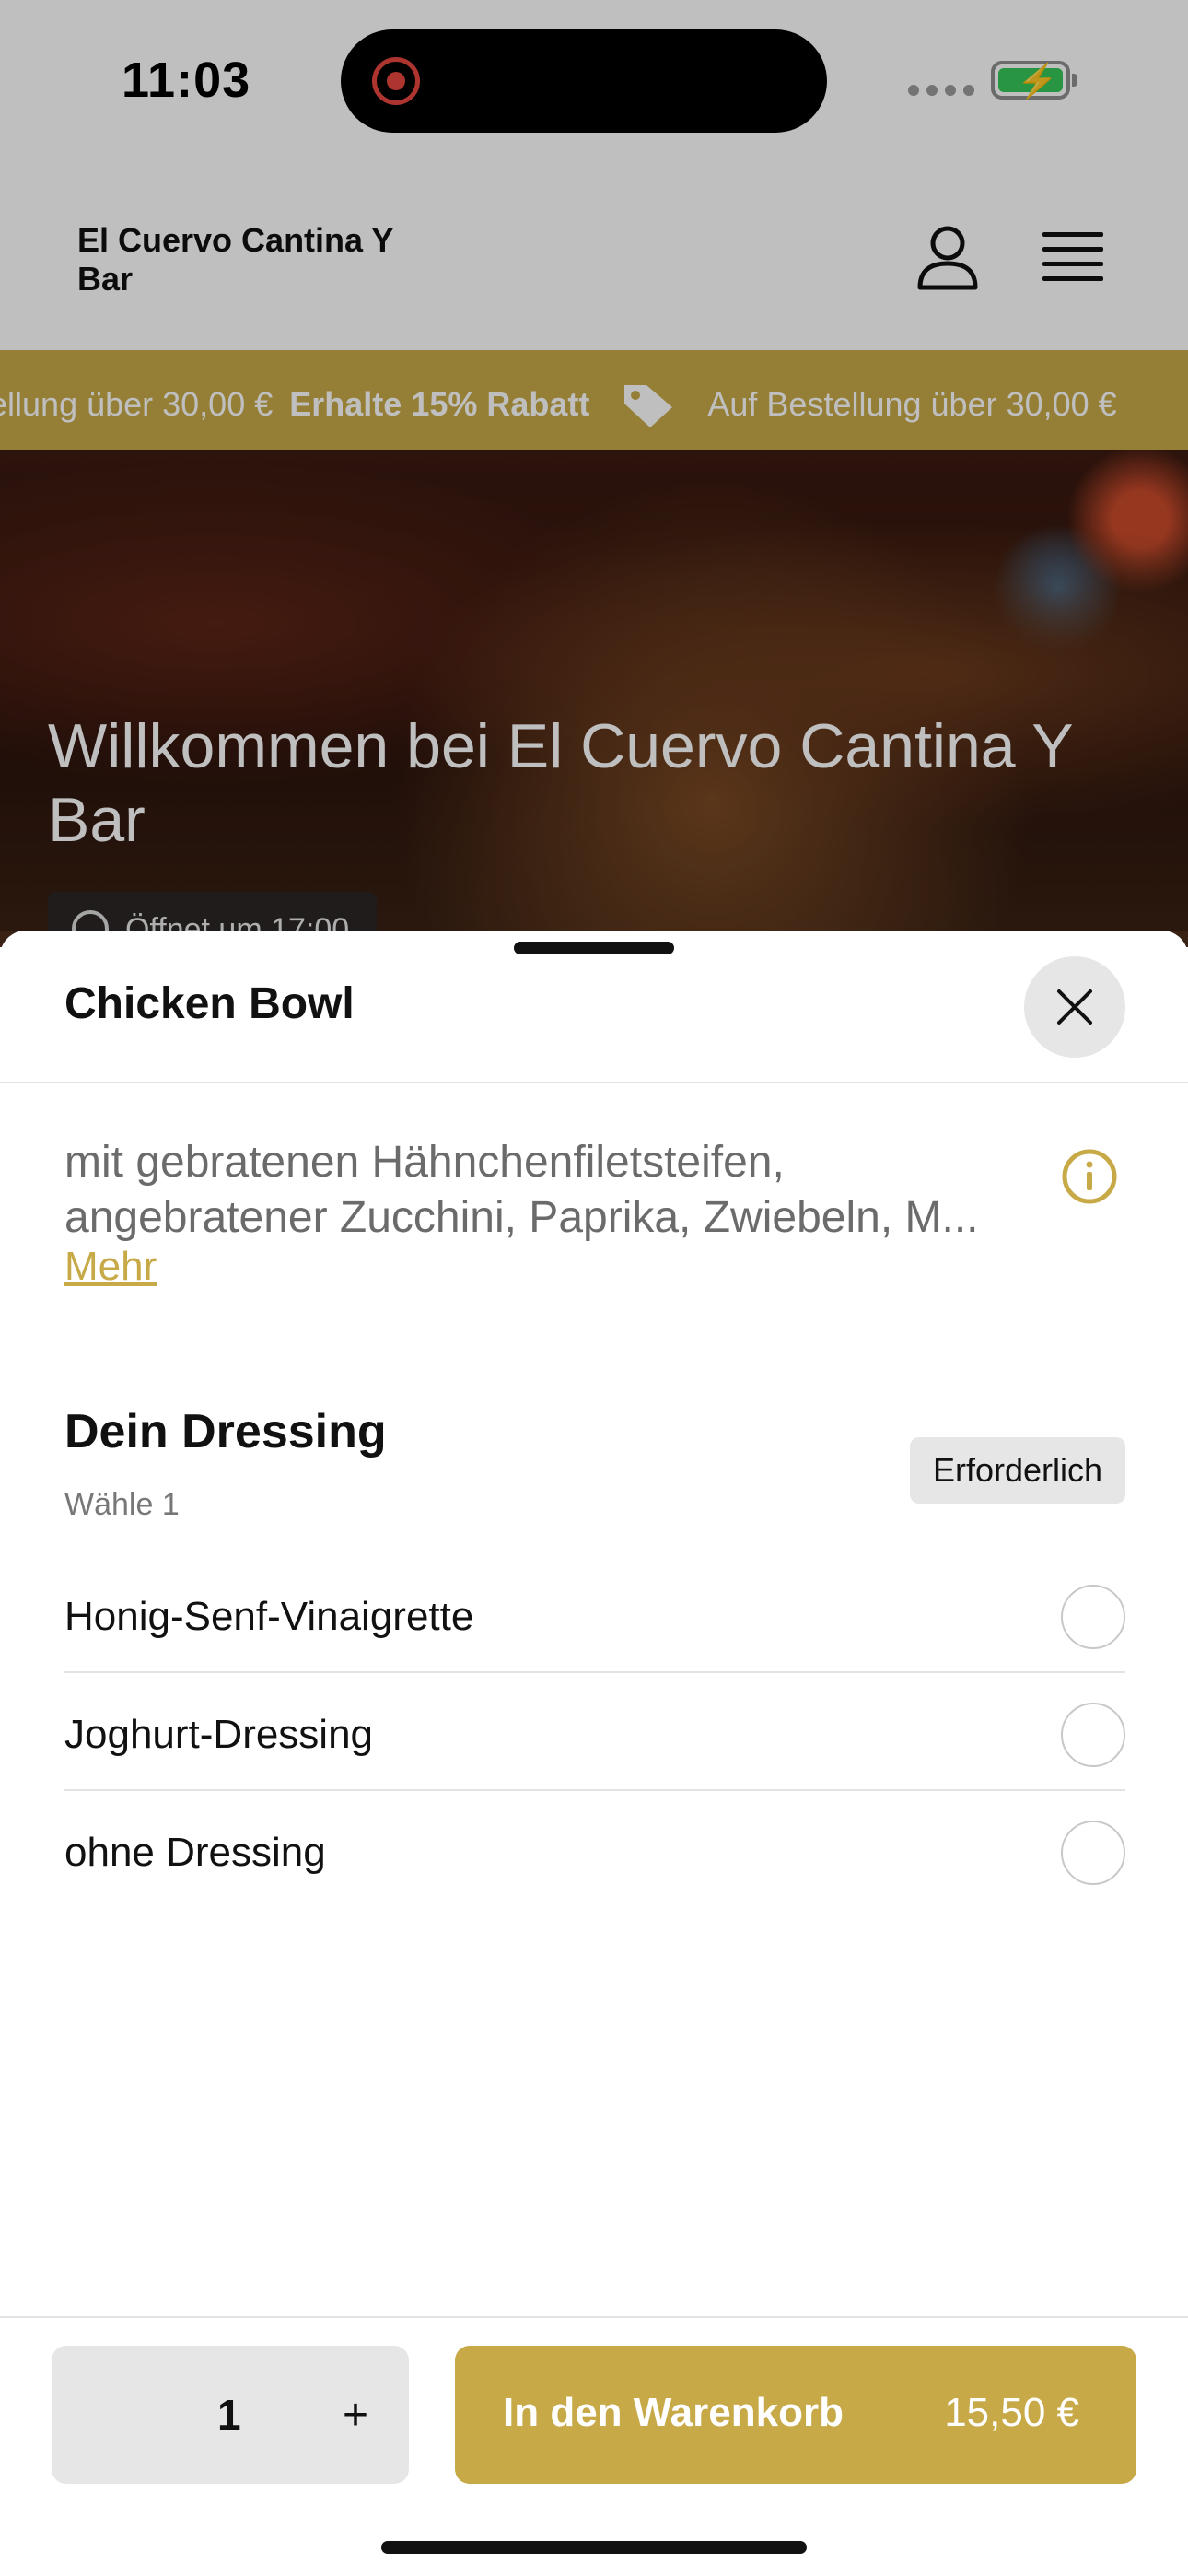 This screenshot has width=1188, height=2576. I want to click on quantity-stepper: 1 +, so click(230, 2415).